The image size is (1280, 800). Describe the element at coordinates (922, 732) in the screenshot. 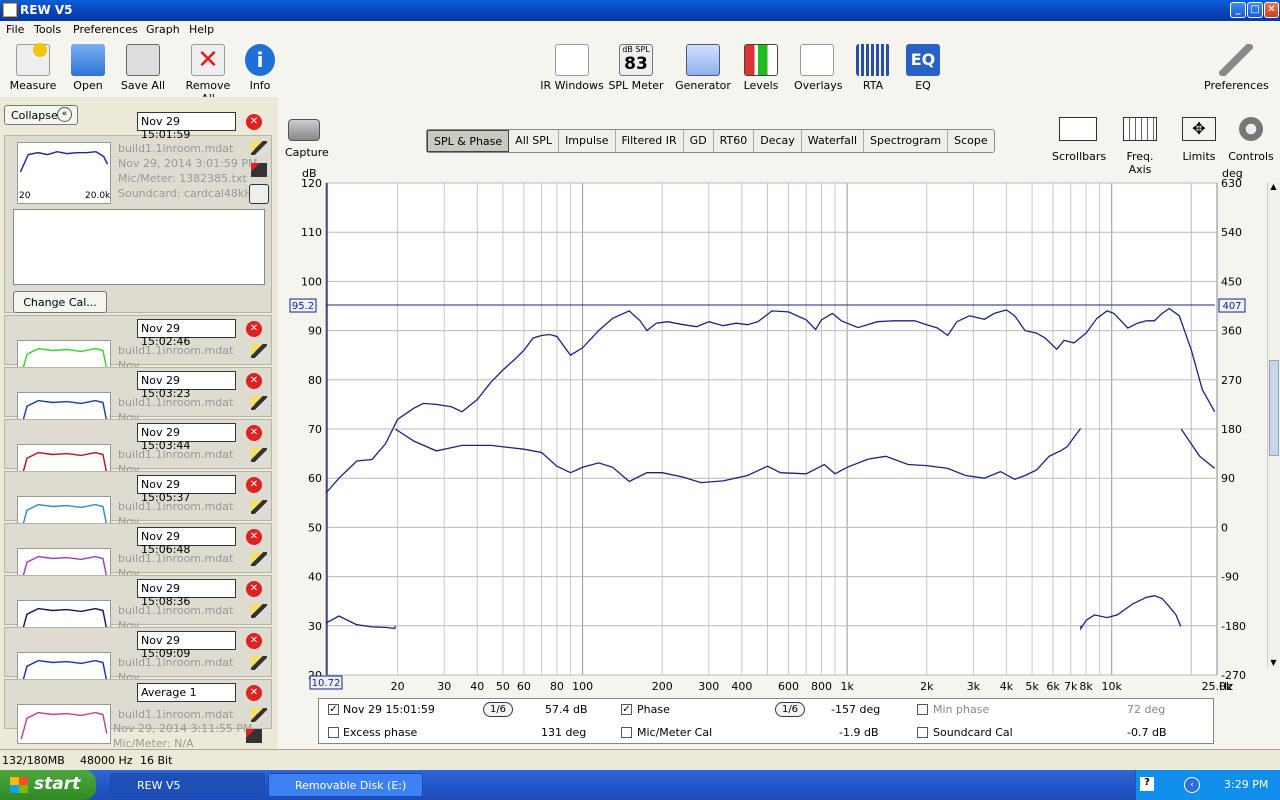

I see `soundcard-cal-checkbox` at that location.